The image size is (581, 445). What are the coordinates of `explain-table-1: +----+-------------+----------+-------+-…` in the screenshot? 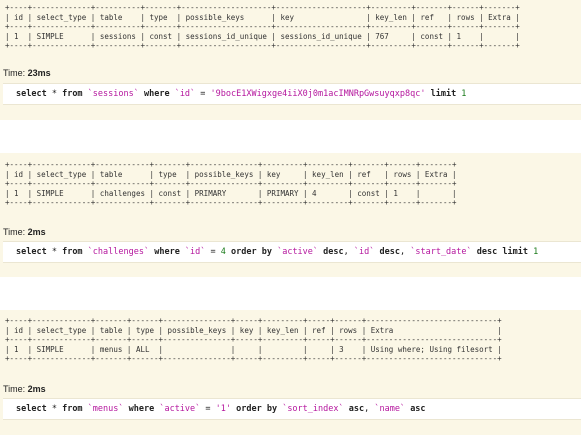 It's located at (262, 26).